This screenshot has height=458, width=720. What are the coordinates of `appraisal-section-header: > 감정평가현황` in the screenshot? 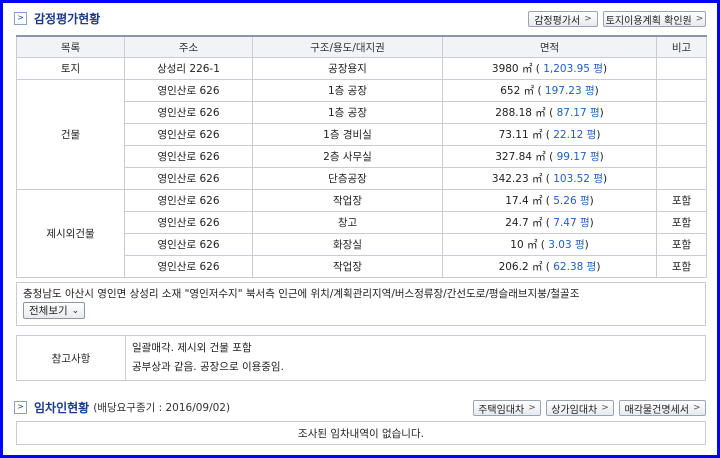 It's located at (57, 18).